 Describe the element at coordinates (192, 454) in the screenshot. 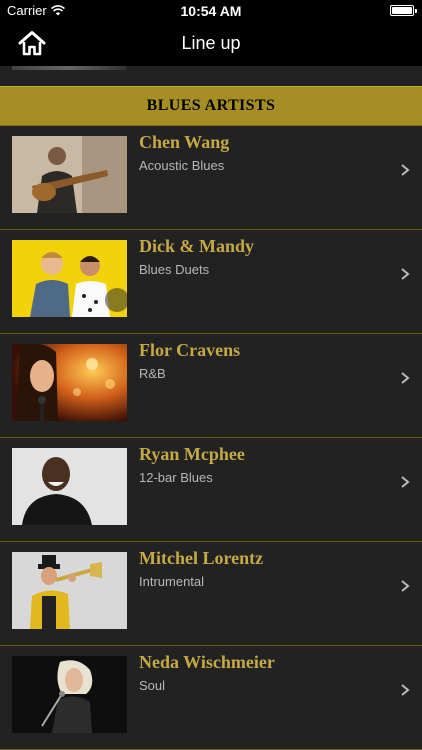

I see `artist-name: Ryan Mcphee` at that location.